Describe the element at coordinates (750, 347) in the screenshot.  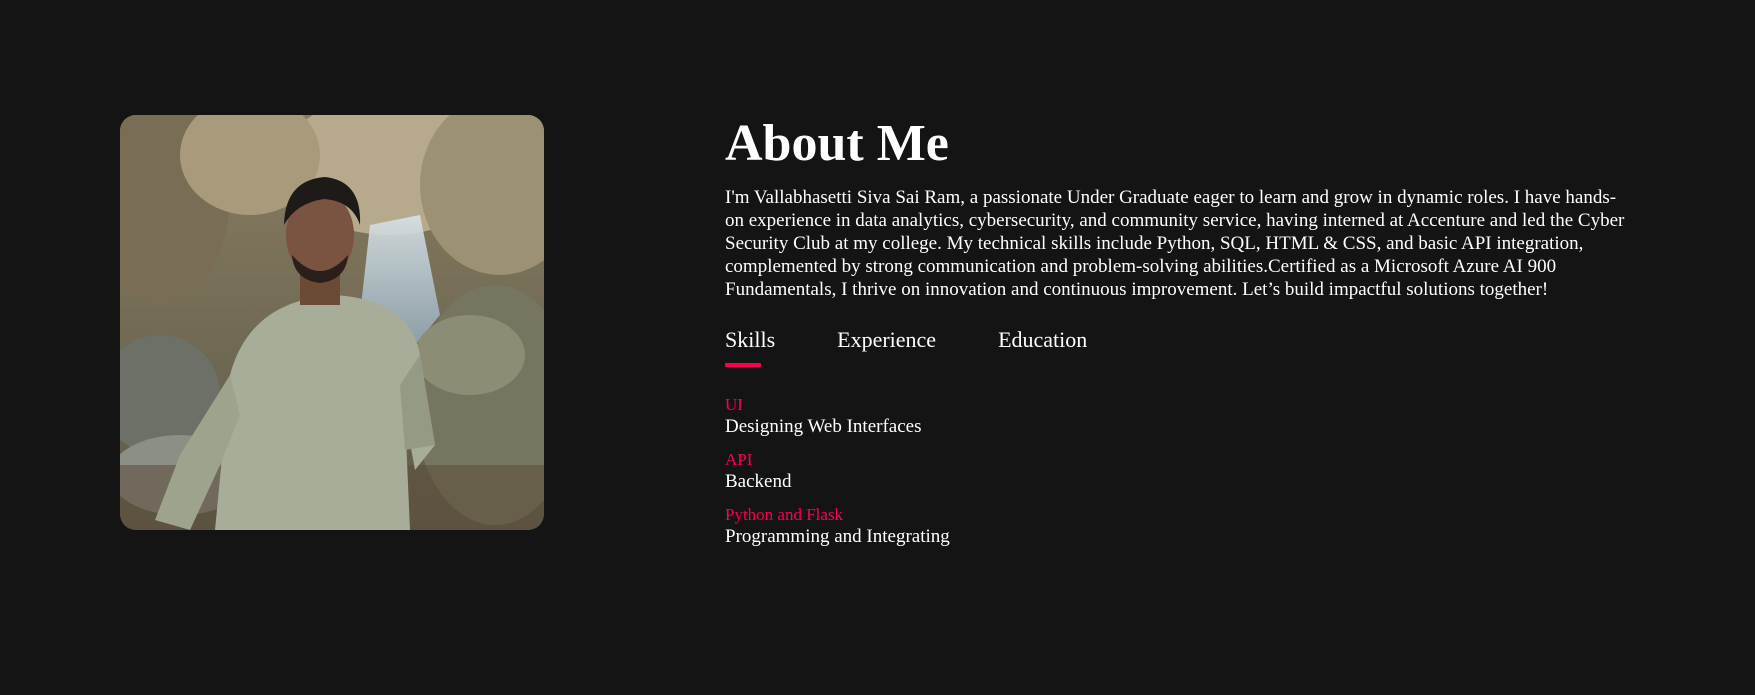
I see `tab-skills: Skills` at that location.